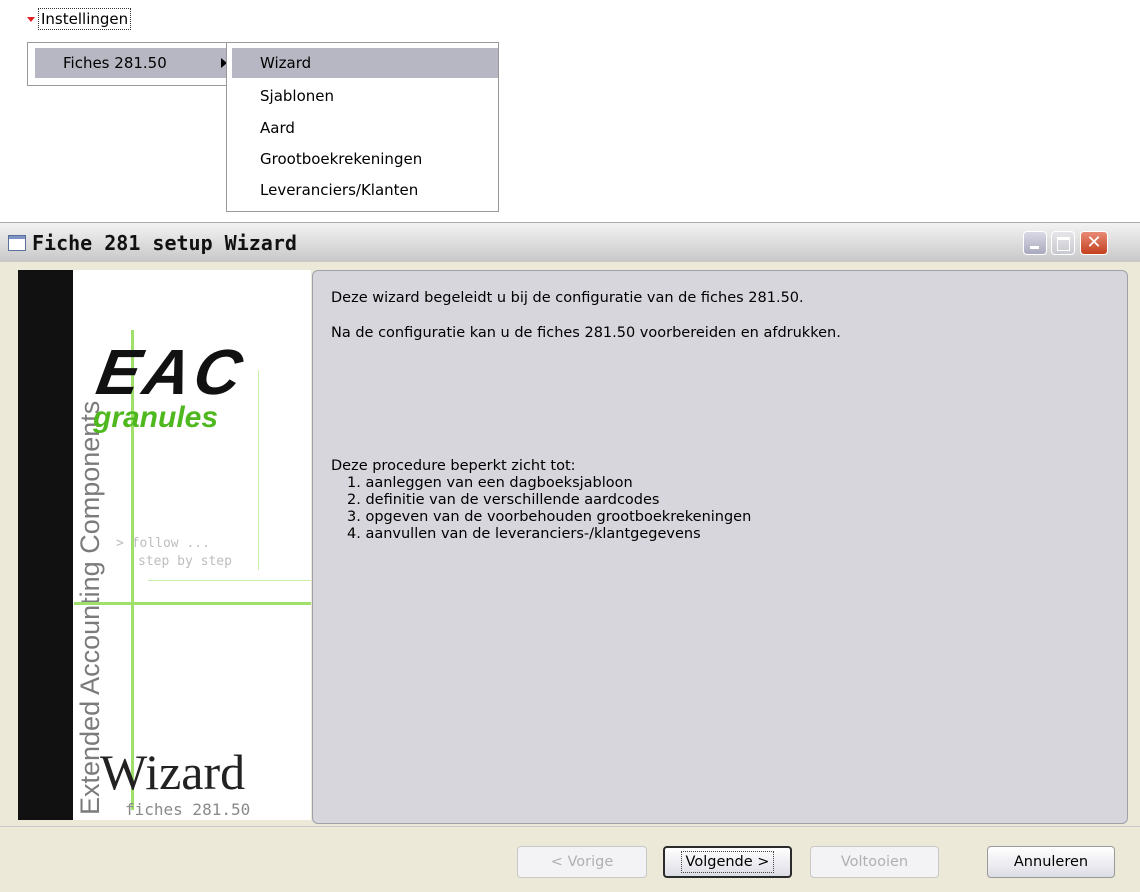  I want to click on eac-logo: EAC, so click(171, 372).